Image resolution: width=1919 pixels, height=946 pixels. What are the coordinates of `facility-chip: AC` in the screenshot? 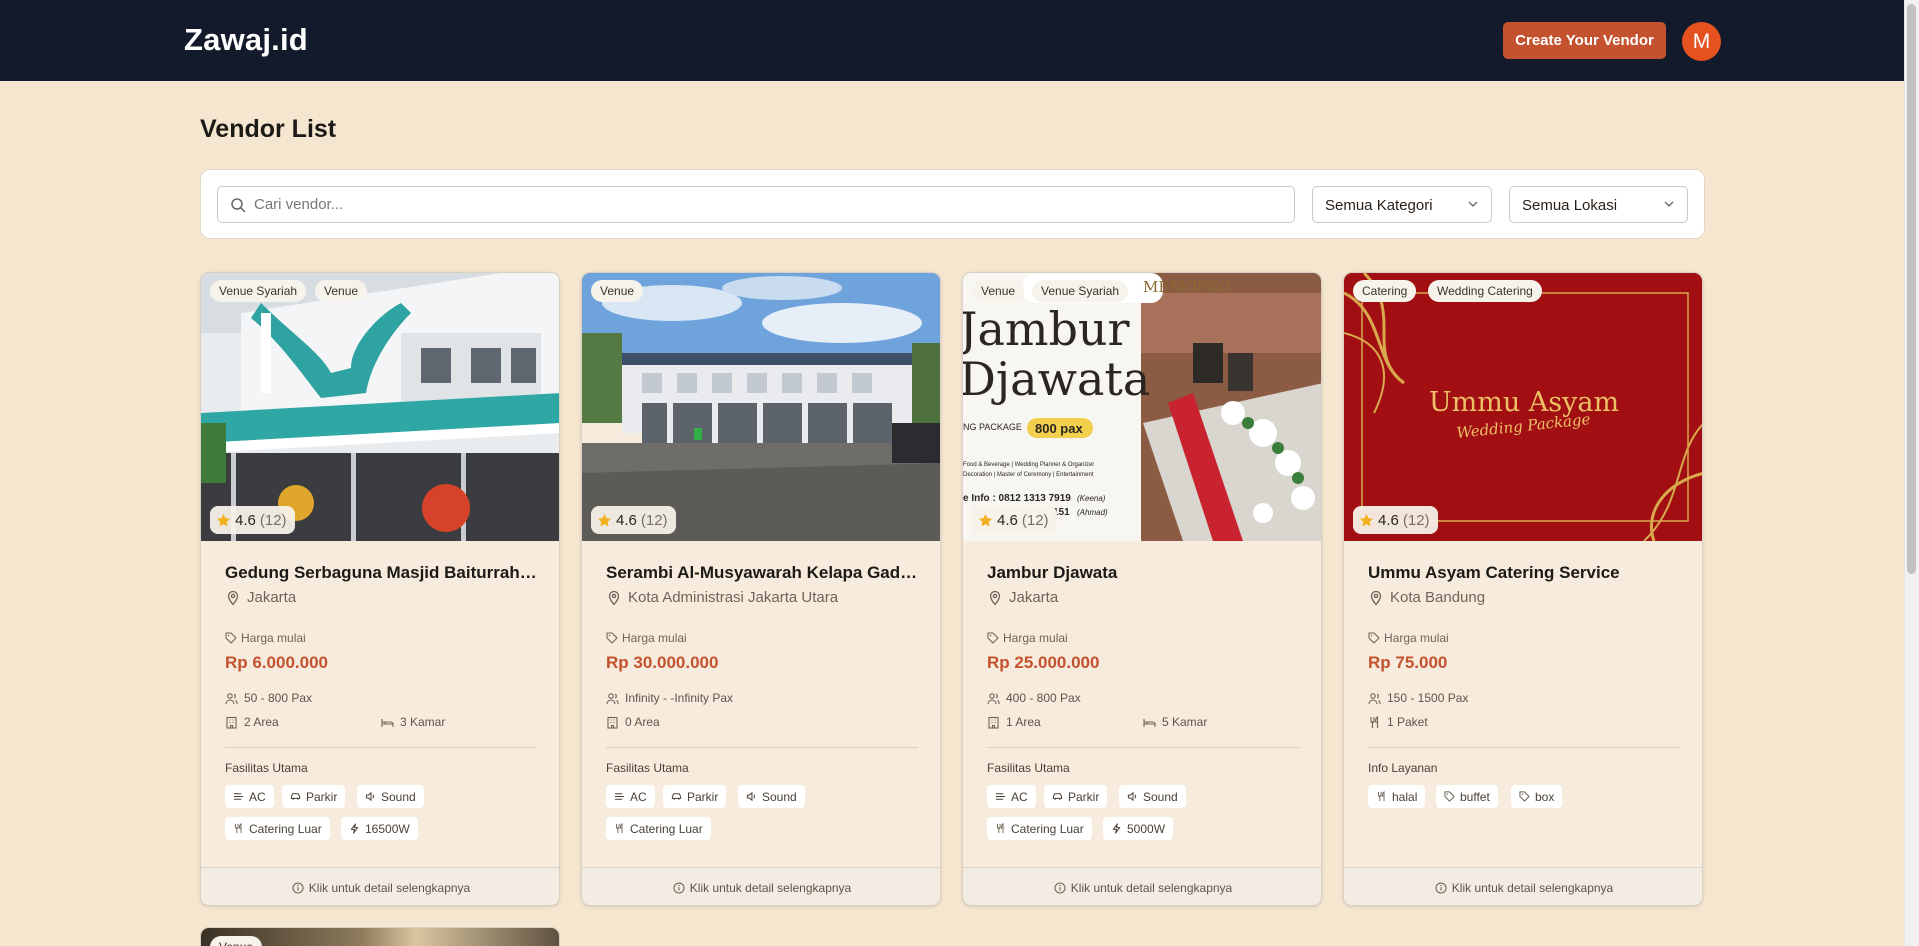 It's located at (1011, 796).